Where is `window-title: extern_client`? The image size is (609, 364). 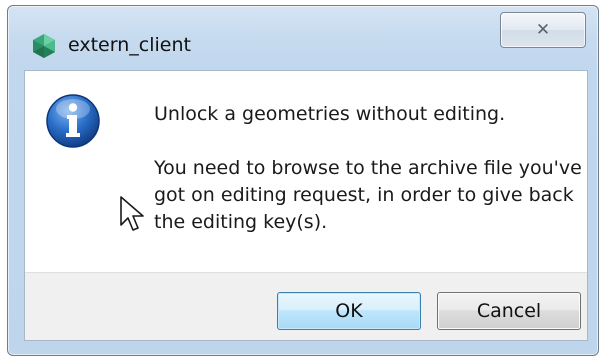
window-title: extern_client is located at coordinates (129, 45).